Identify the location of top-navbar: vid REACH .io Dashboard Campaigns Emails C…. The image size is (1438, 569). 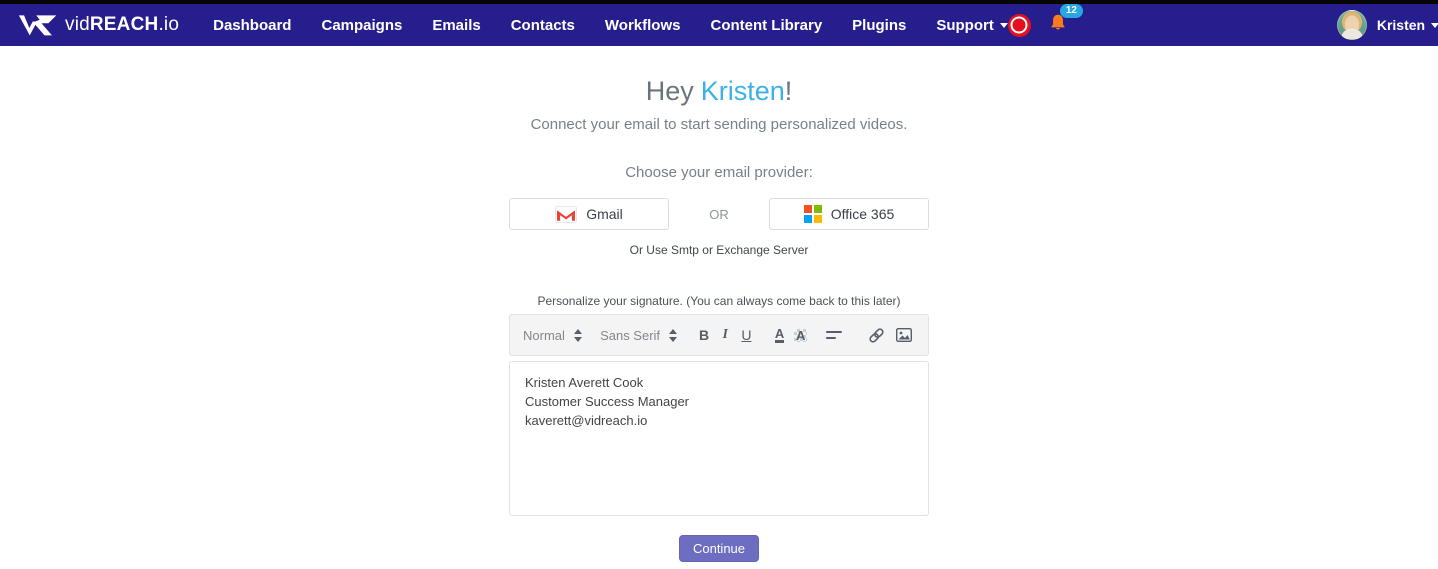
(719, 24).